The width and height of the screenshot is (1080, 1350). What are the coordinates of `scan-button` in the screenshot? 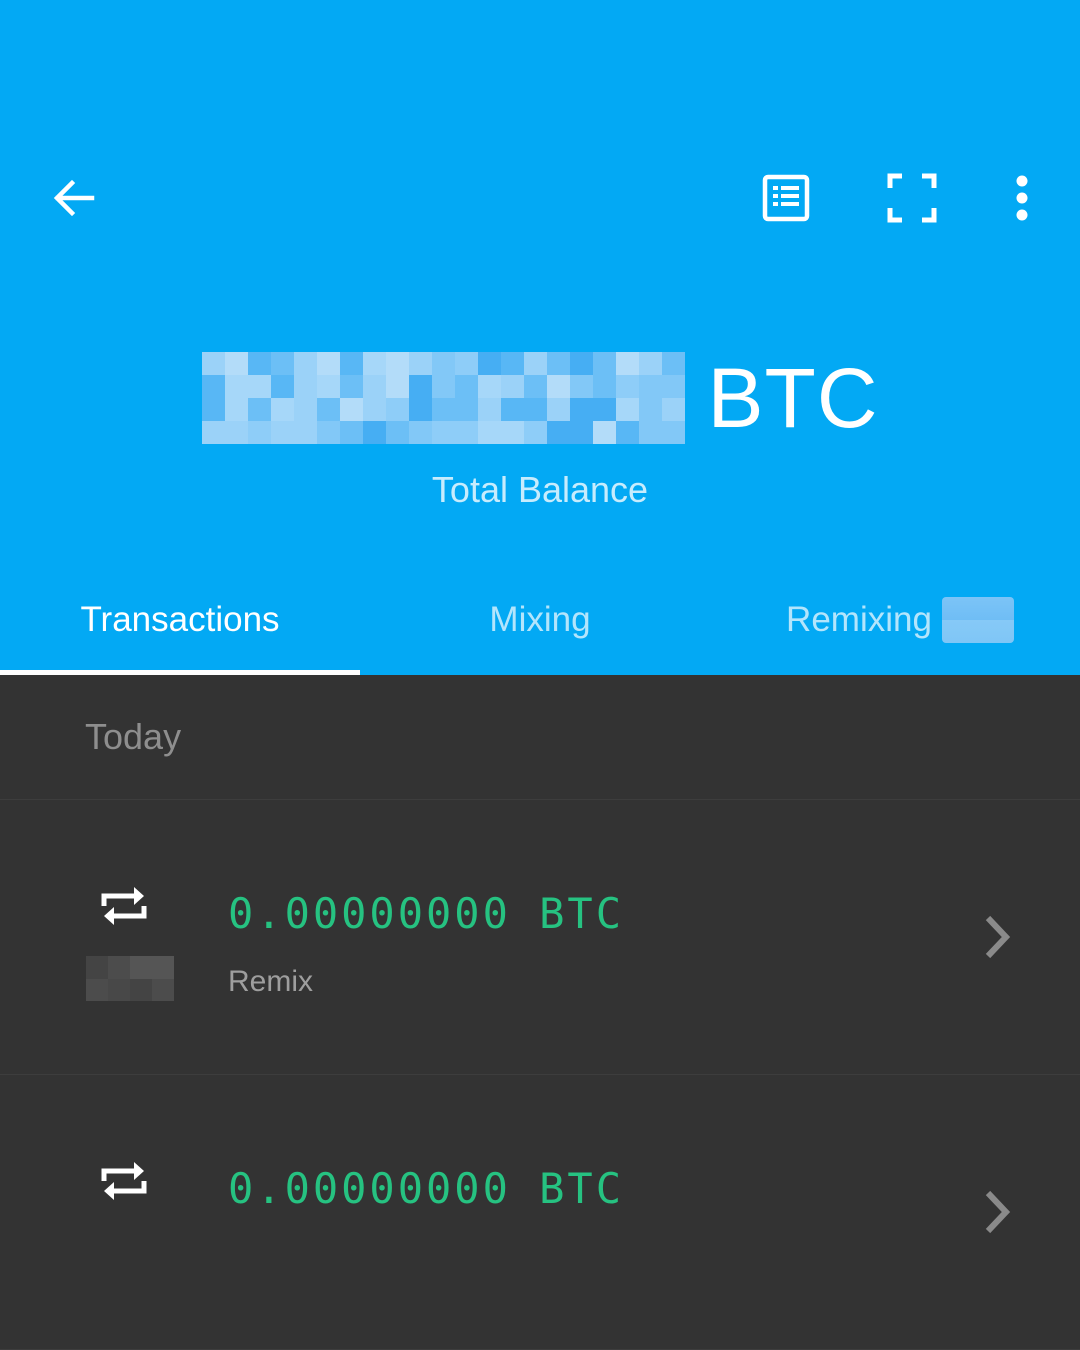 It's located at (912, 198).